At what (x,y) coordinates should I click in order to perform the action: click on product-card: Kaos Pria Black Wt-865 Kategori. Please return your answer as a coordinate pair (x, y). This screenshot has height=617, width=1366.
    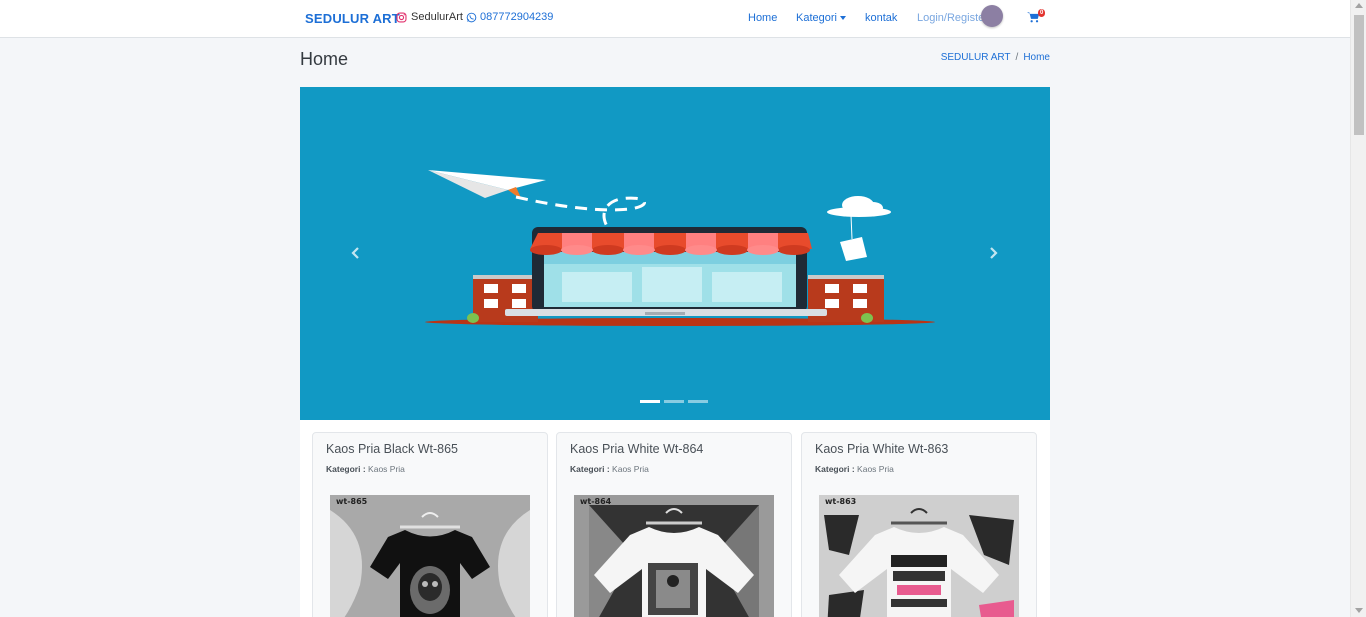
    Looking at the image, I should click on (430, 524).